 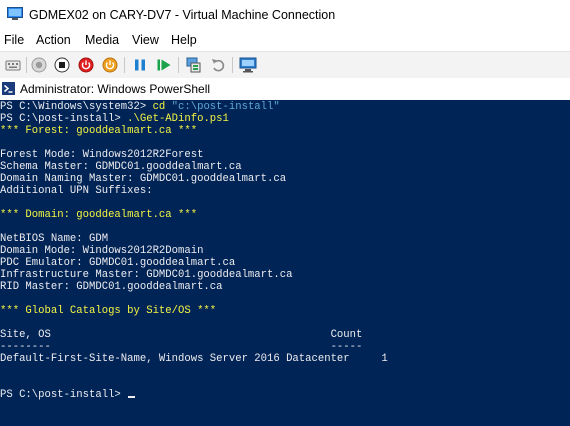 What do you see at coordinates (178, 119) in the screenshot?
I see `console-command: .\Get-ADinfo.ps1` at bounding box center [178, 119].